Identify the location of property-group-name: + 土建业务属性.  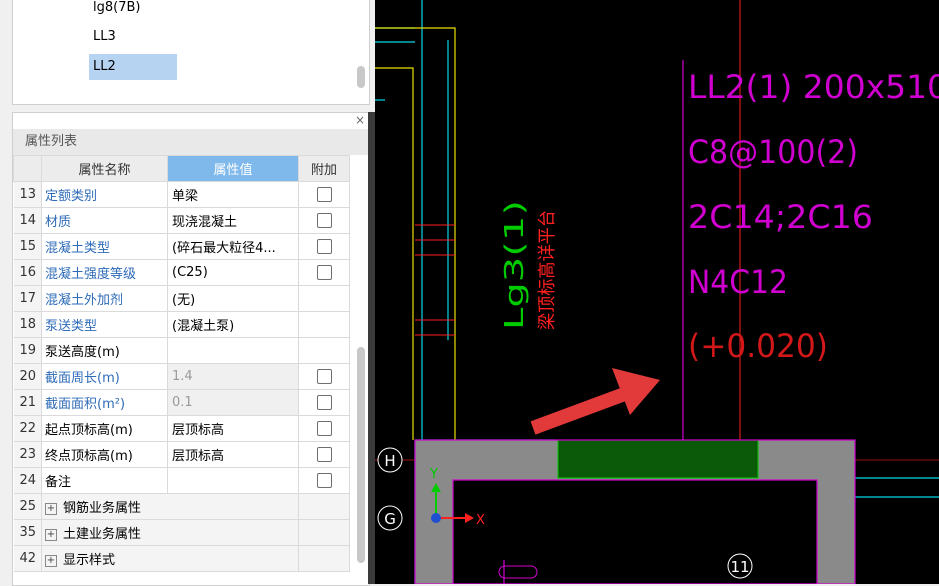
(170, 532).